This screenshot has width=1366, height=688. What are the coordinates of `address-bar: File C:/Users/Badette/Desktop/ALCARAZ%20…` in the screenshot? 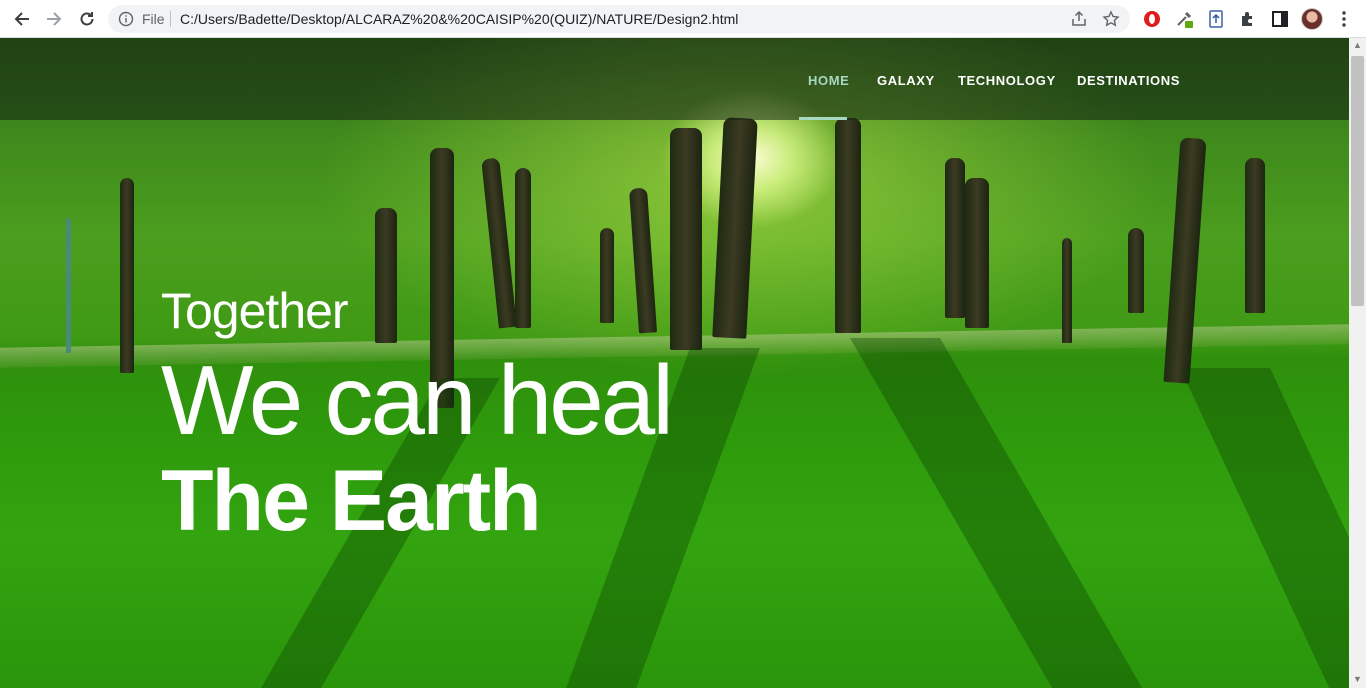 It's located at (619, 19).